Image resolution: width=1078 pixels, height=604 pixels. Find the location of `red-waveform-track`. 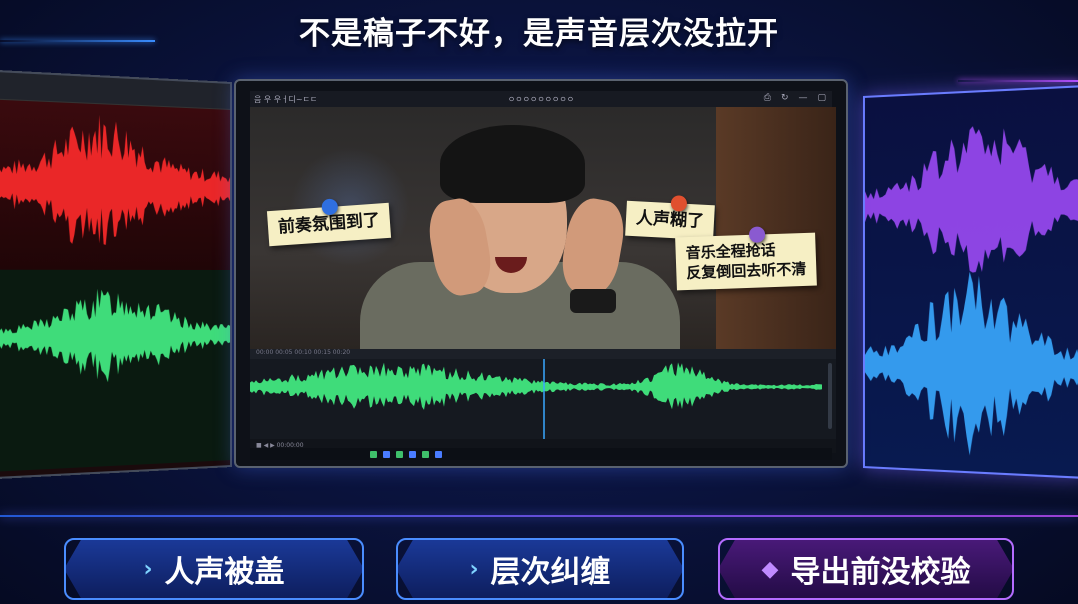

red-waveform-track is located at coordinates (115, 184).